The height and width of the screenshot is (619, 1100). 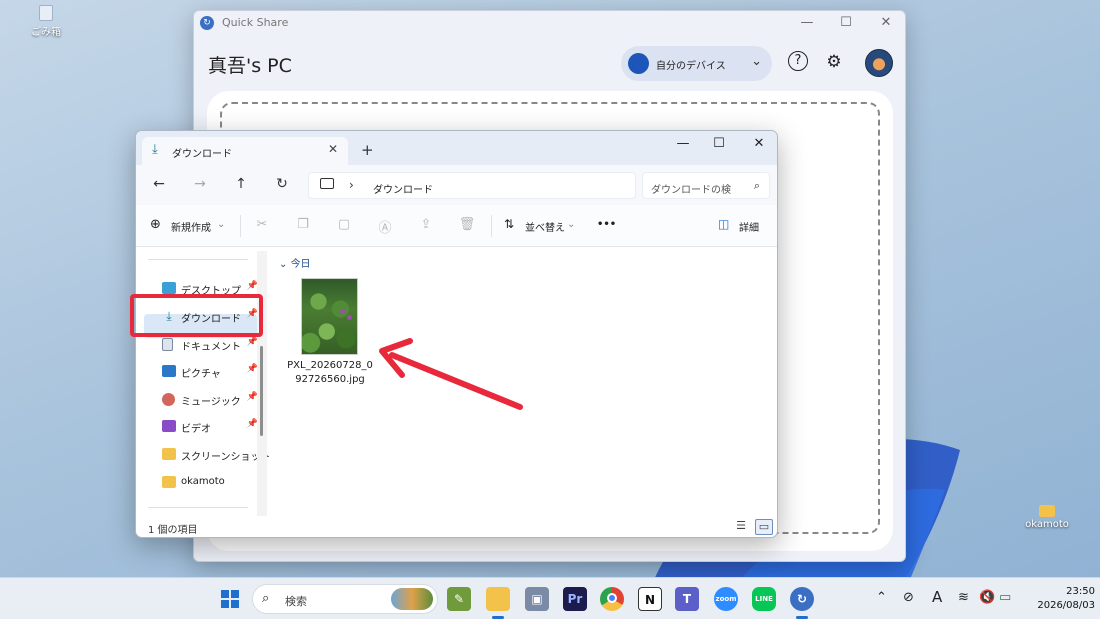 I want to click on share-icon: ⇪, so click(x=426, y=224).